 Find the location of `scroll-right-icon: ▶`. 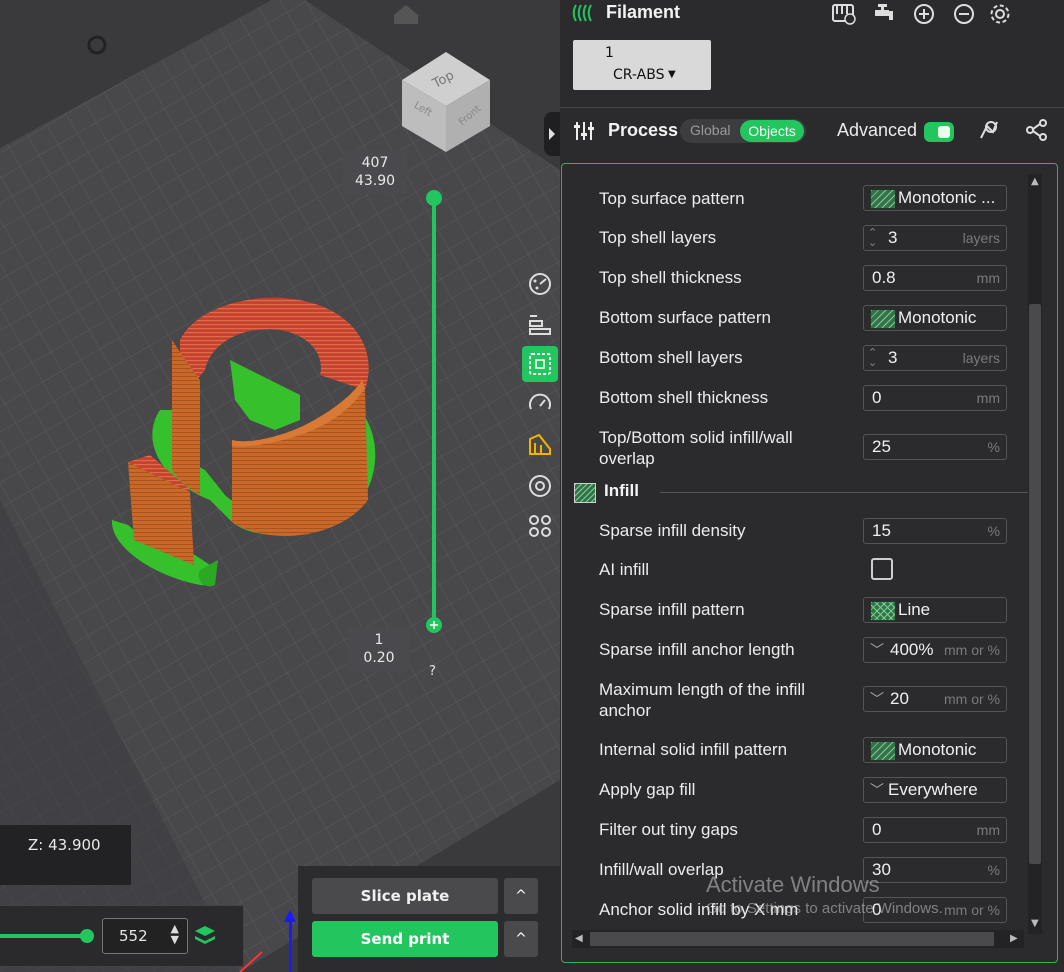

scroll-right-icon: ▶ is located at coordinates (1014, 938).